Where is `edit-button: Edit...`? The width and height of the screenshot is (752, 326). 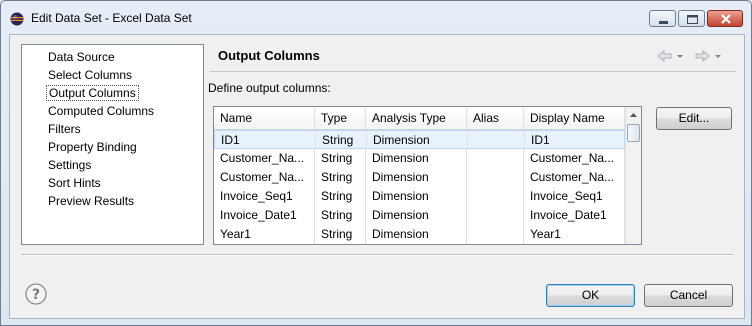
edit-button: Edit... is located at coordinates (694, 118).